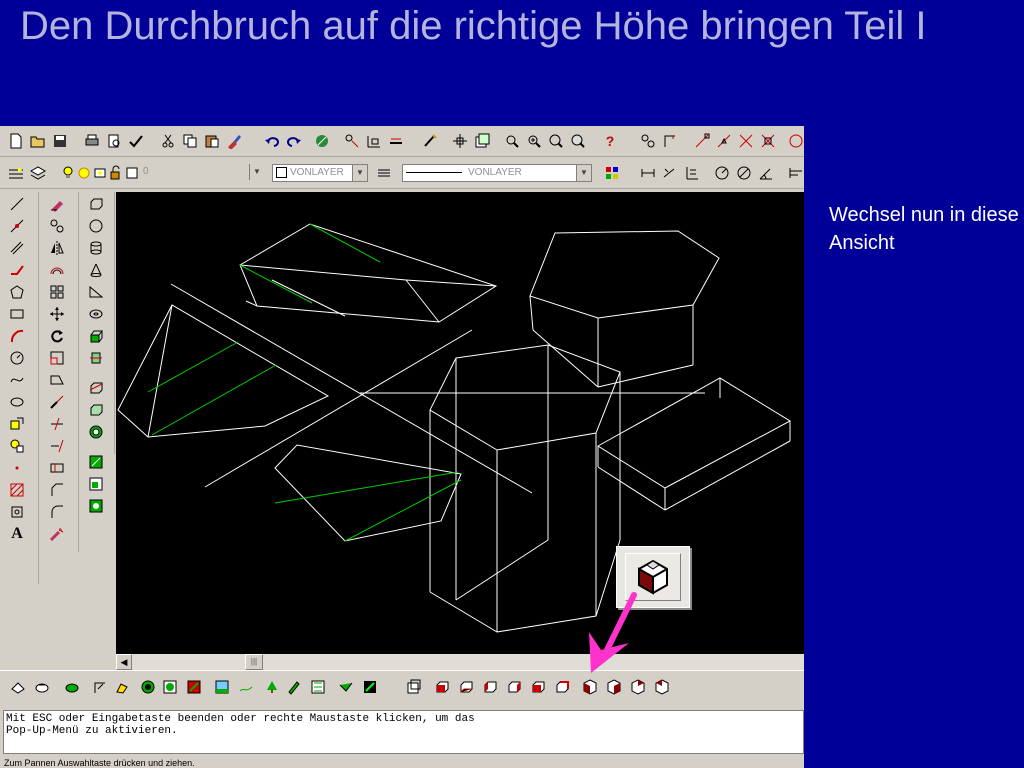 Image resolution: width=1024 pixels, height=768 pixels. What do you see at coordinates (194, 687) in the screenshot?
I see `background-icon` at bounding box center [194, 687].